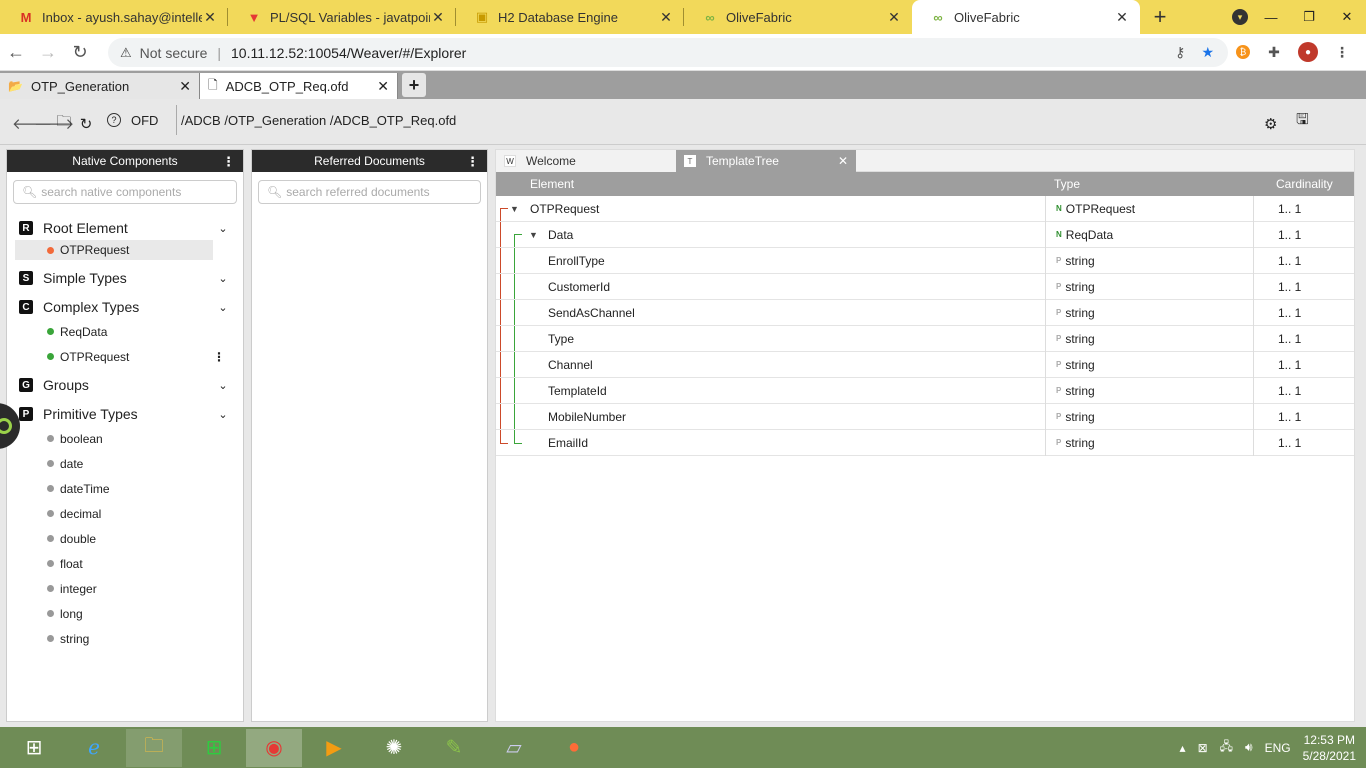 The height and width of the screenshot is (768, 1366). I want to click on back-arrow-icon: 🡐, so click(32, 123).